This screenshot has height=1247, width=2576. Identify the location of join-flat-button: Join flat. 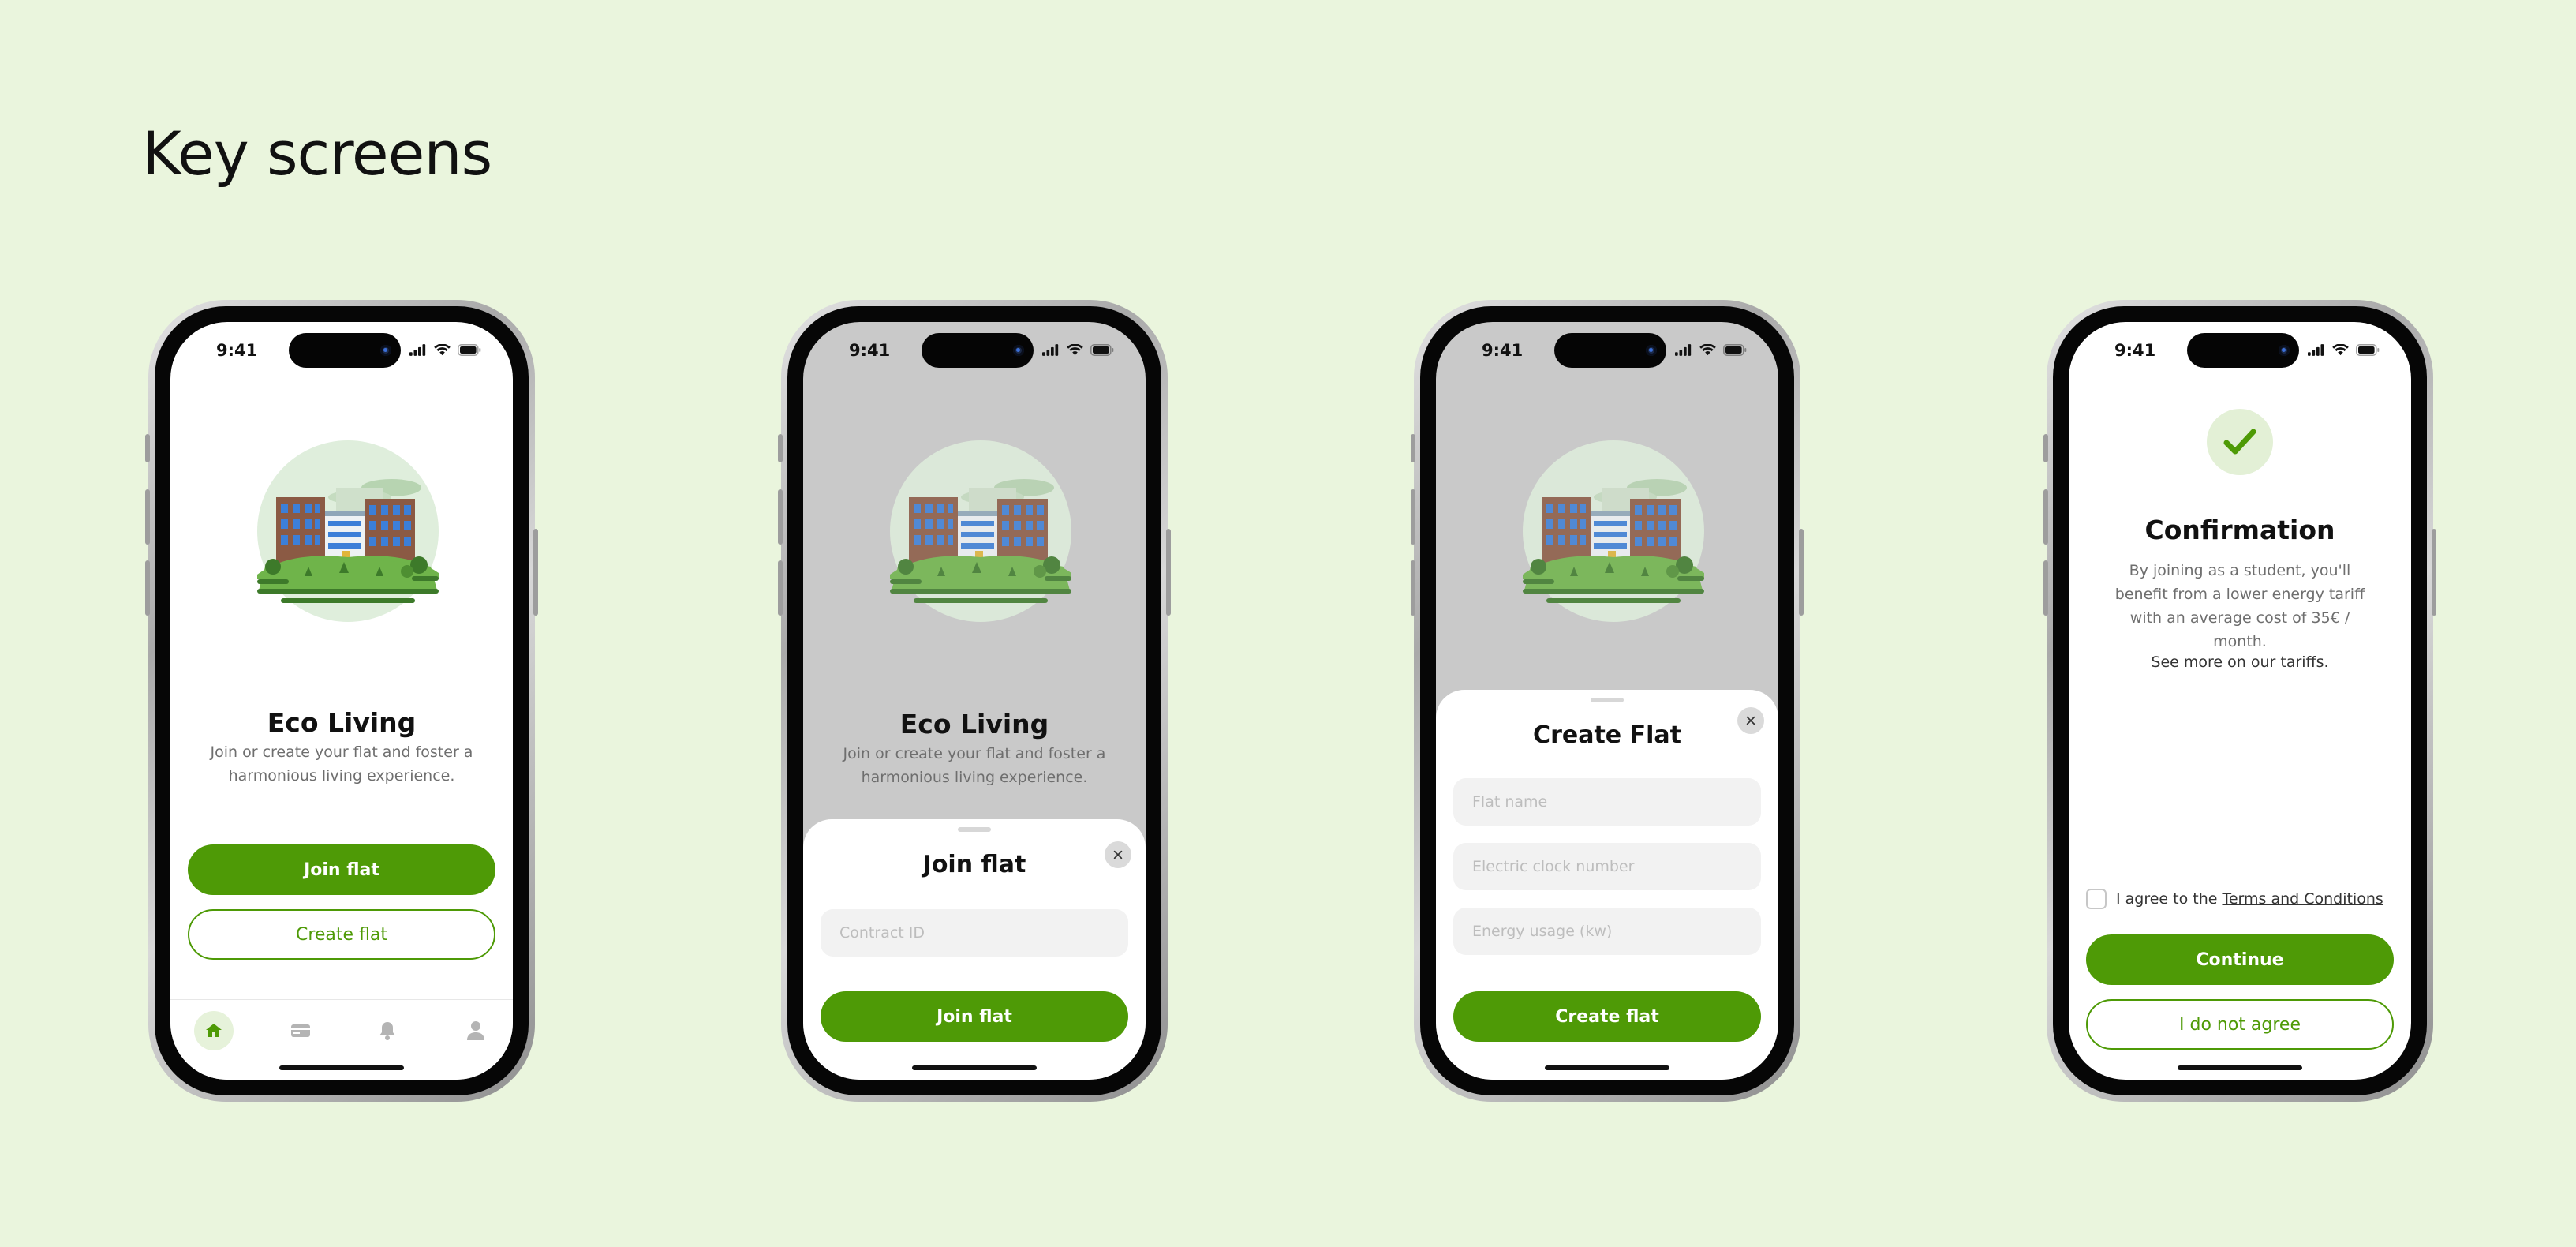
(341, 869).